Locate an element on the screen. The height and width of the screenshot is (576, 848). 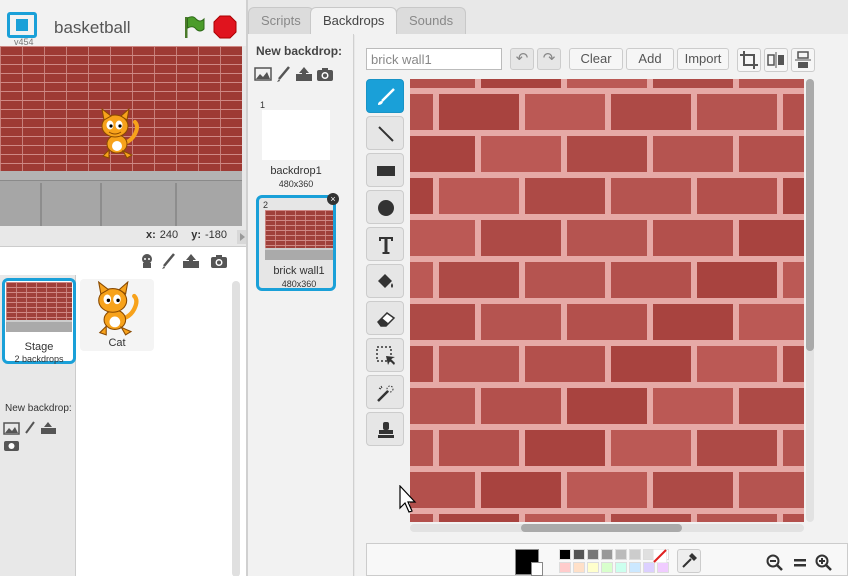
fullscreen-icon is located at coordinates (22, 25).